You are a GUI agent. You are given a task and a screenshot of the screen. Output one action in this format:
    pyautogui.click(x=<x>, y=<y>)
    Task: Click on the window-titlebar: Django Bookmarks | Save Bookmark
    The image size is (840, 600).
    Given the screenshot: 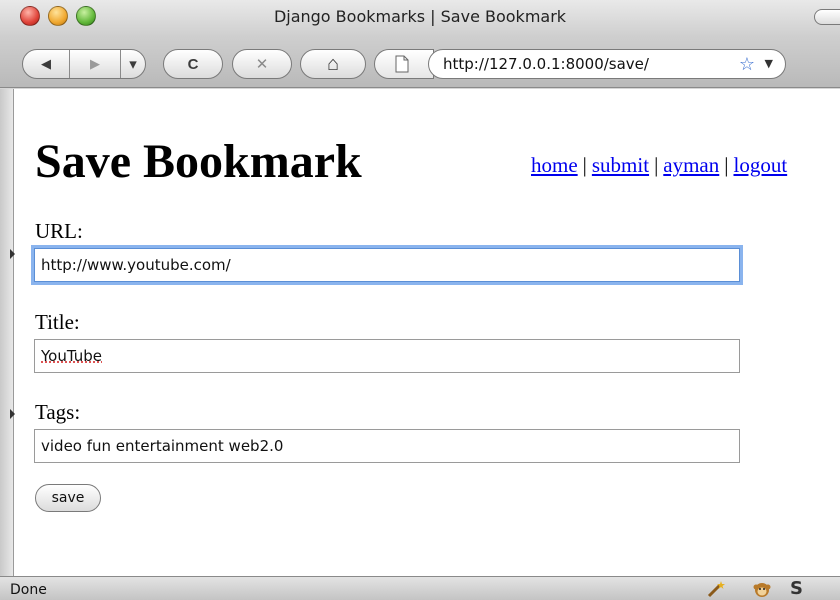 What is the action you would take?
    pyautogui.click(x=420, y=18)
    